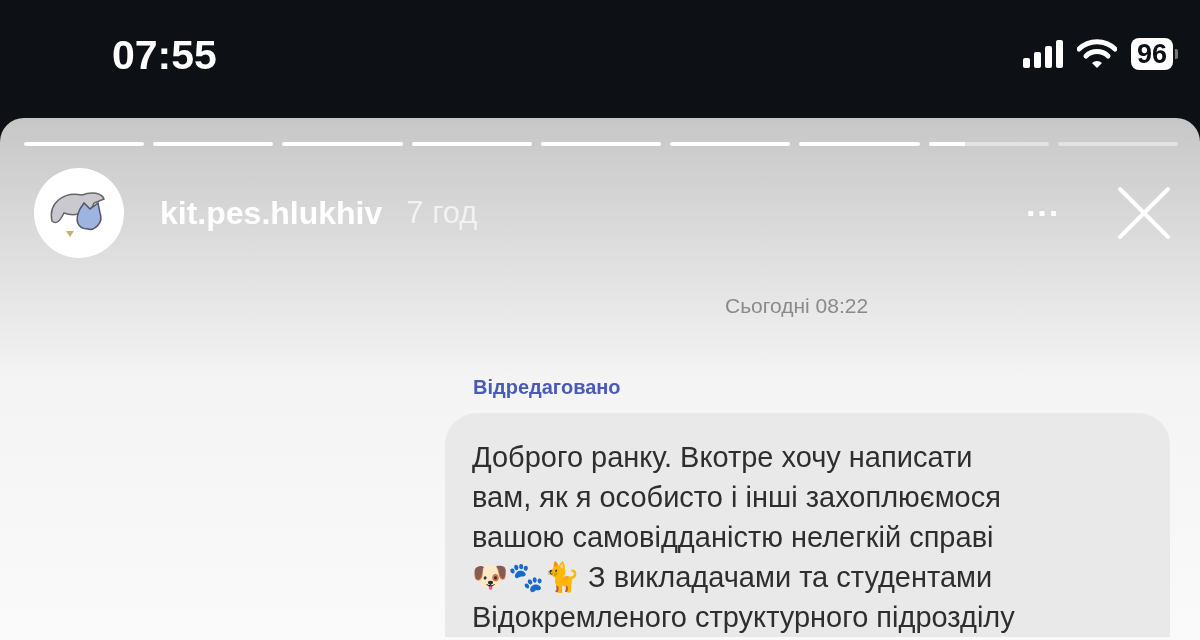 Image resolution: width=1200 pixels, height=640 pixels. What do you see at coordinates (547, 387) in the screenshot?
I see `edited-label: Відредаговано` at bounding box center [547, 387].